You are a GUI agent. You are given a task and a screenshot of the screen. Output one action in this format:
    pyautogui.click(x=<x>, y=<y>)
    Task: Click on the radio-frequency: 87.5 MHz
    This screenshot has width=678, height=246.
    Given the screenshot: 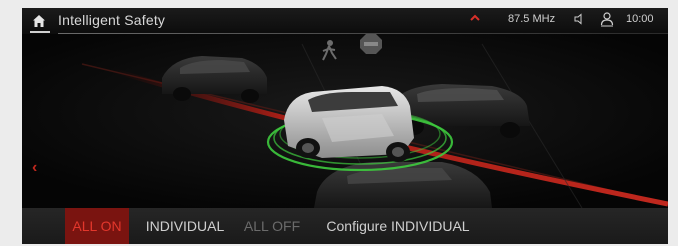 What is the action you would take?
    pyautogui.click(x=531, y=19)
    